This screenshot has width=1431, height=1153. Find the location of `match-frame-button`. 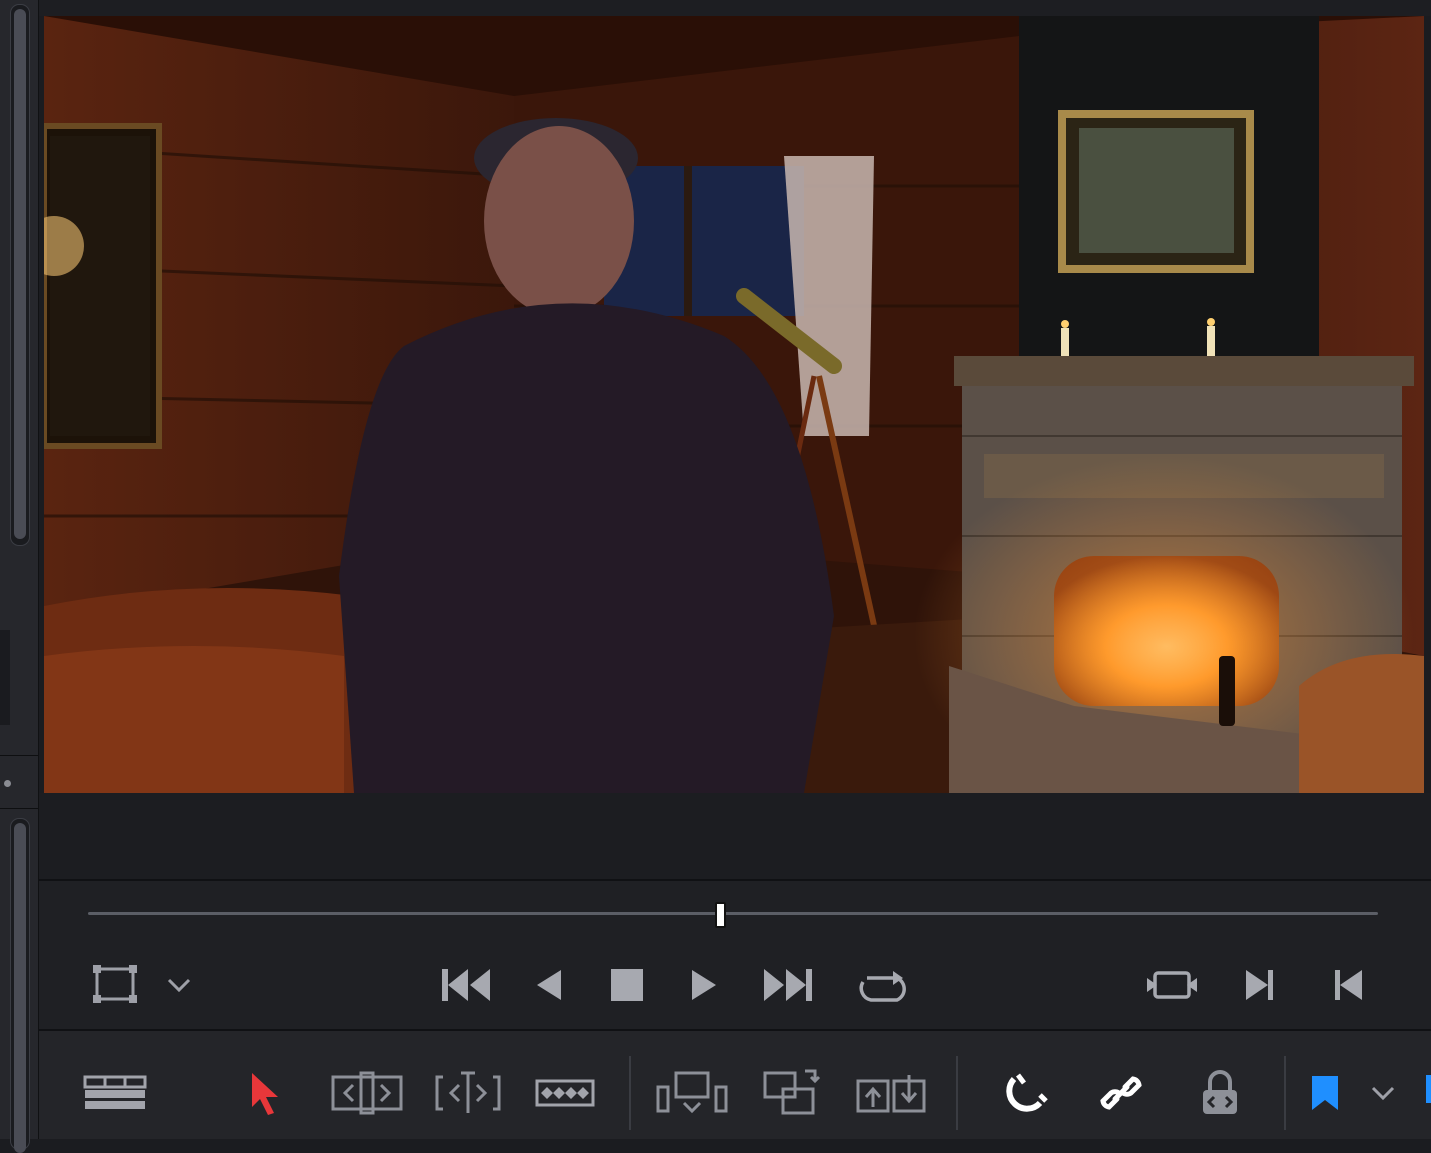

match-frame-button is located at coordinates (1172, 985).